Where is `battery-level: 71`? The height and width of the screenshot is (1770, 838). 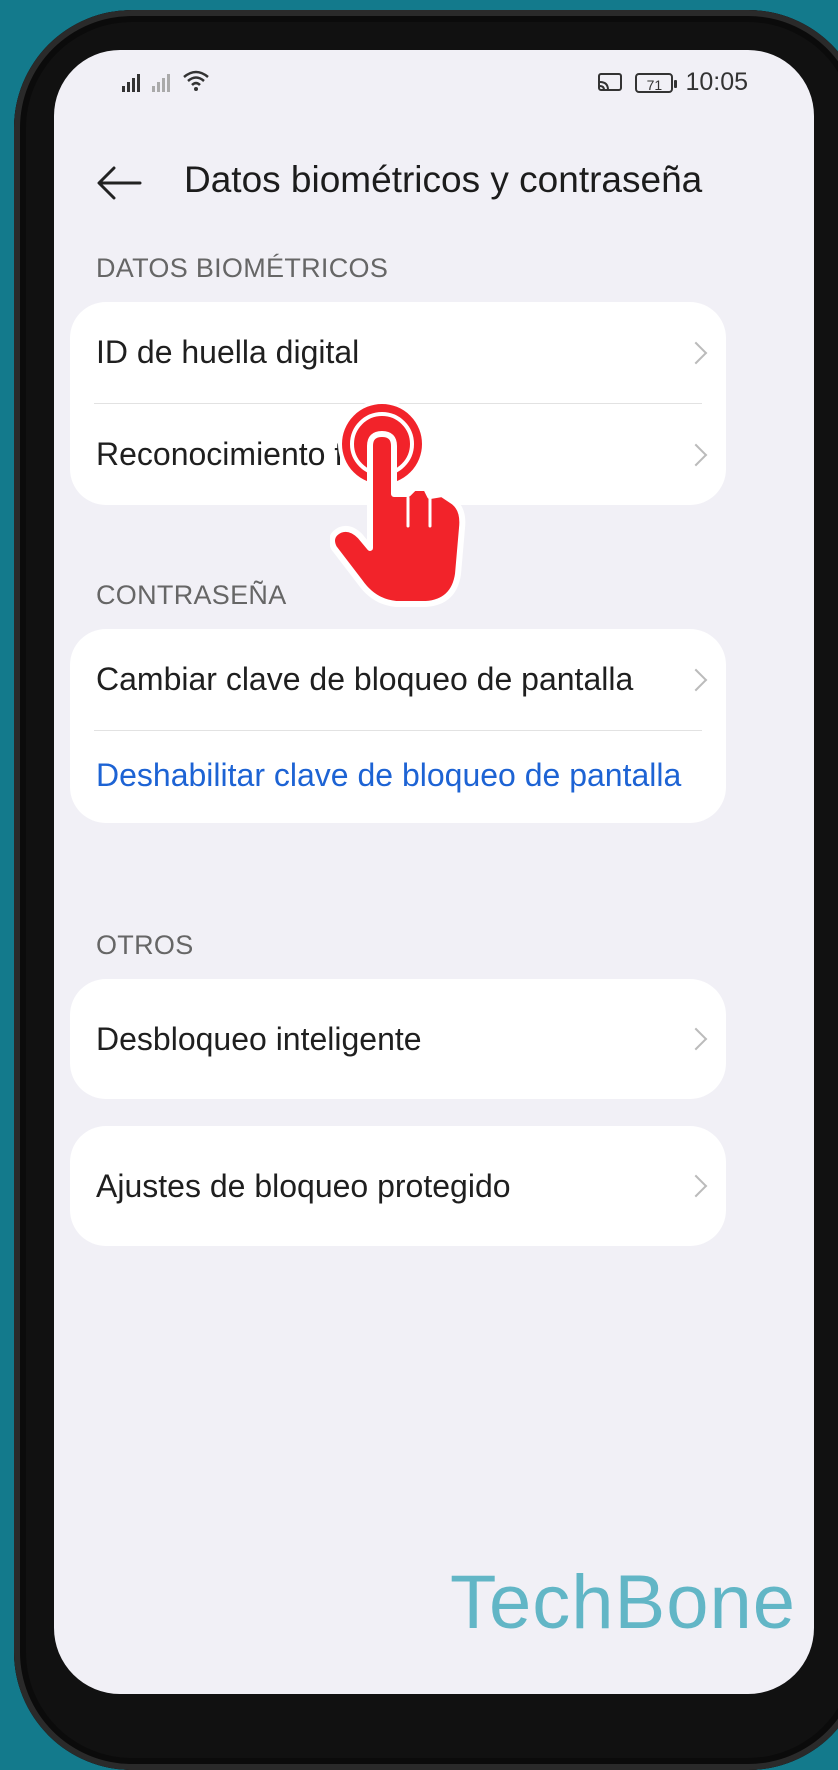
battery-level: 71 is located at coordinates (654, 84).